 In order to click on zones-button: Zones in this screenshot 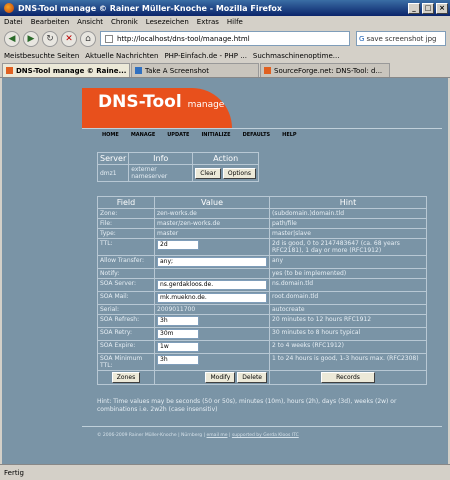, I will do `click(126, 377)`.